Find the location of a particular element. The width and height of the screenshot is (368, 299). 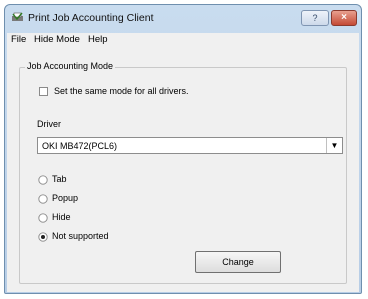

same-mode-checkbox-label: Set the same mode for all drivers. is located at coordinates (121, 91).